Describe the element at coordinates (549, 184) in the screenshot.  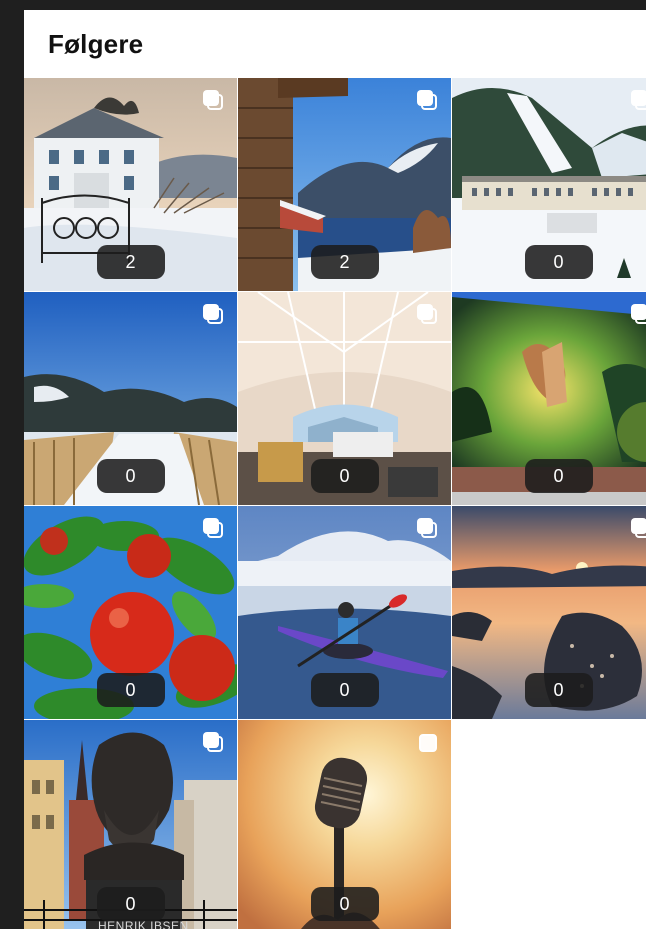
I see `tile-ski-resort: 0` at that location.